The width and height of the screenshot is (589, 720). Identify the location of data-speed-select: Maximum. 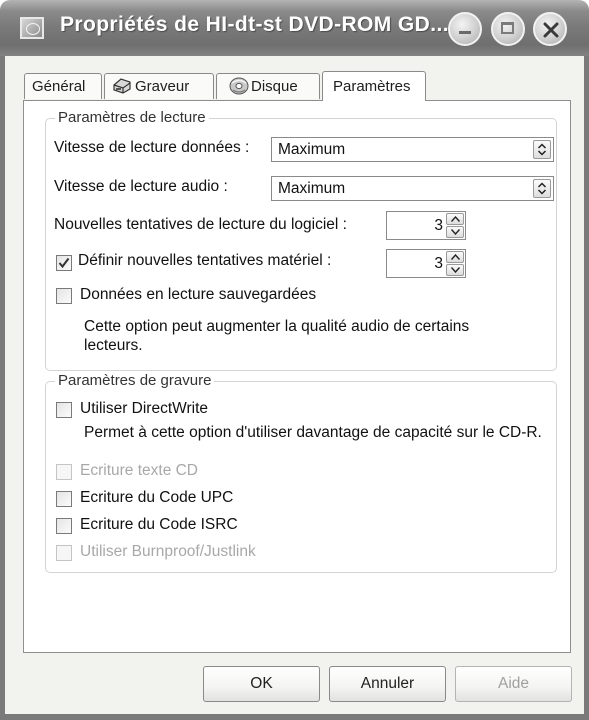
(412, 149).